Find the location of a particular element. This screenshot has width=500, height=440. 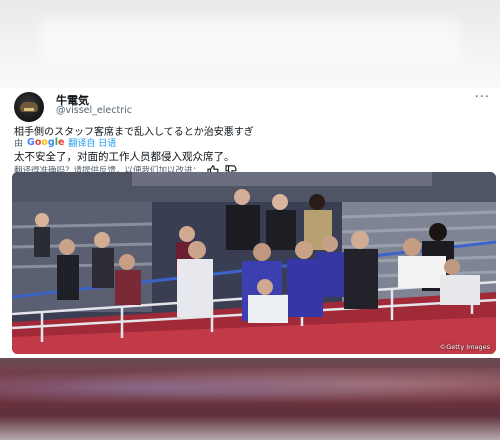

translated-by-prefix: 由 is located at coordinates (19, 144).